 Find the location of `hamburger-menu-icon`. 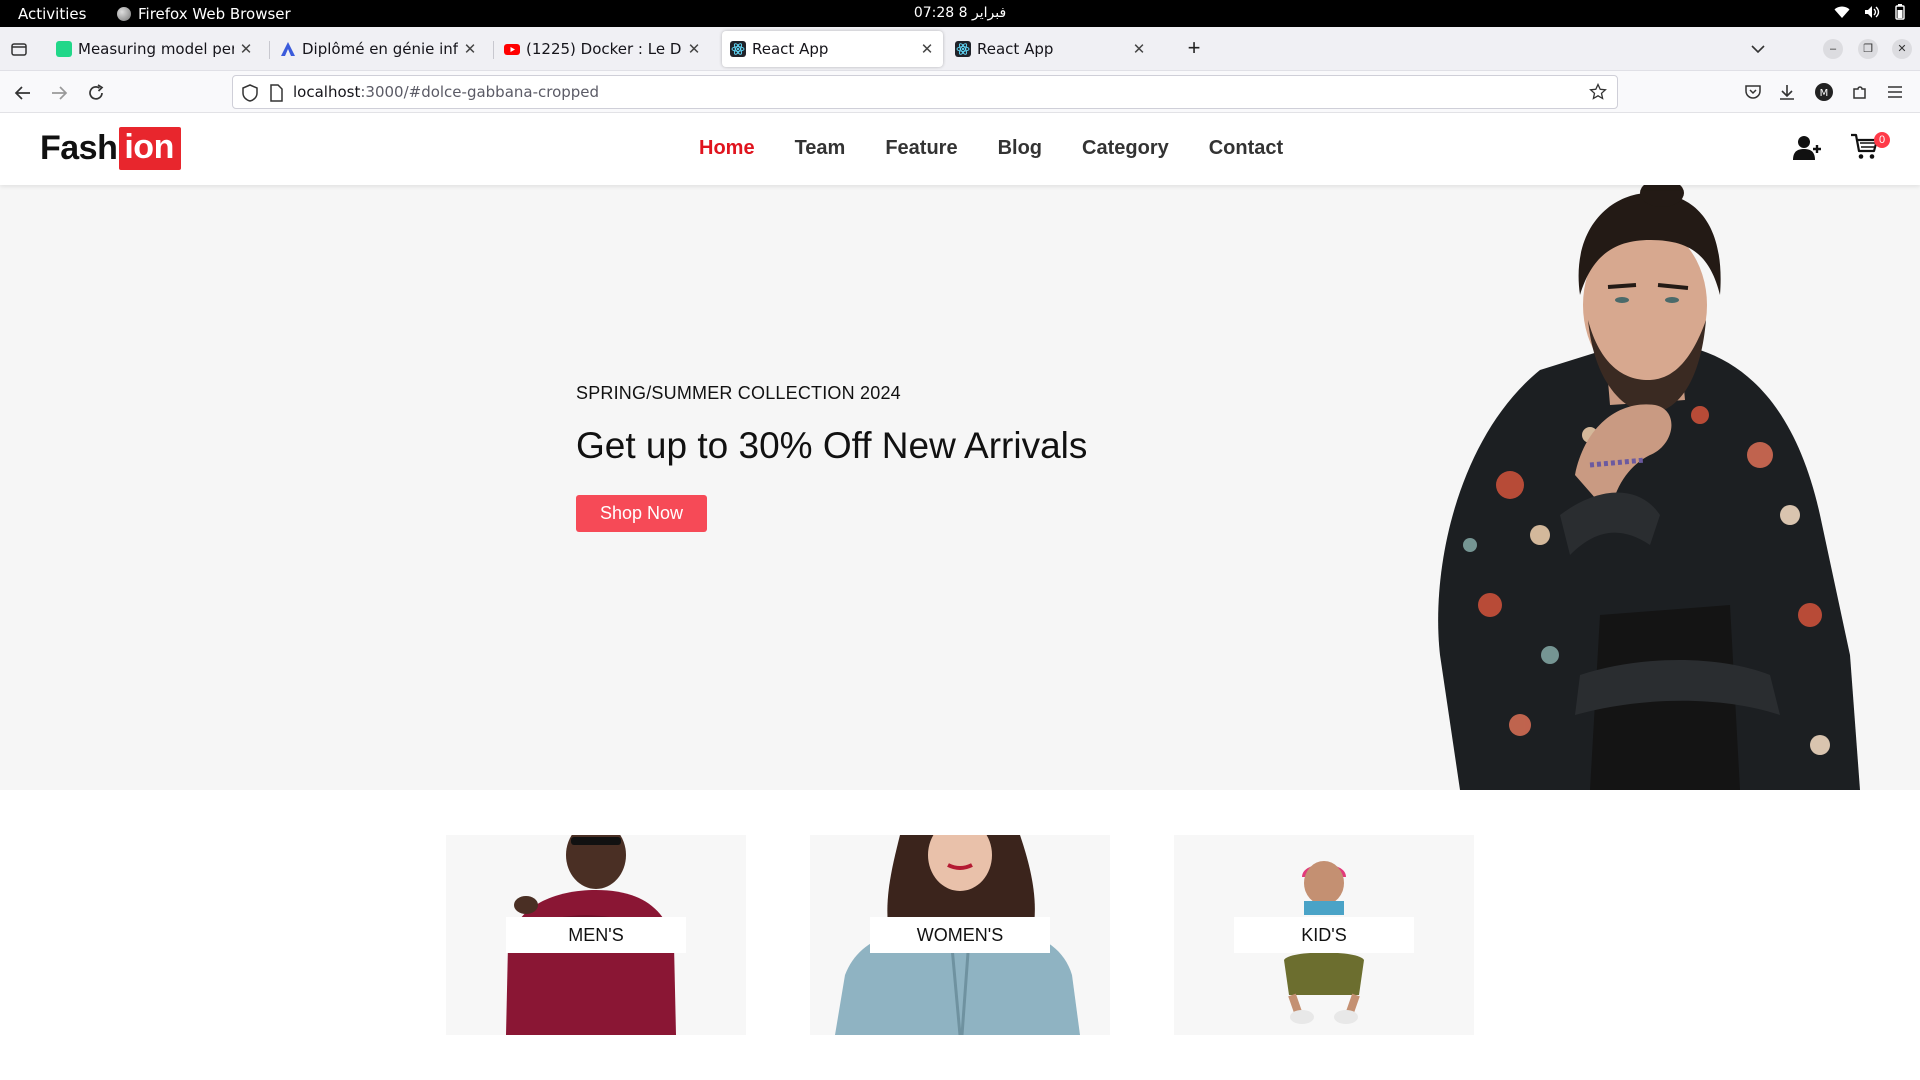

hamburger-menu-icon is located at coordinates (1895, 92).